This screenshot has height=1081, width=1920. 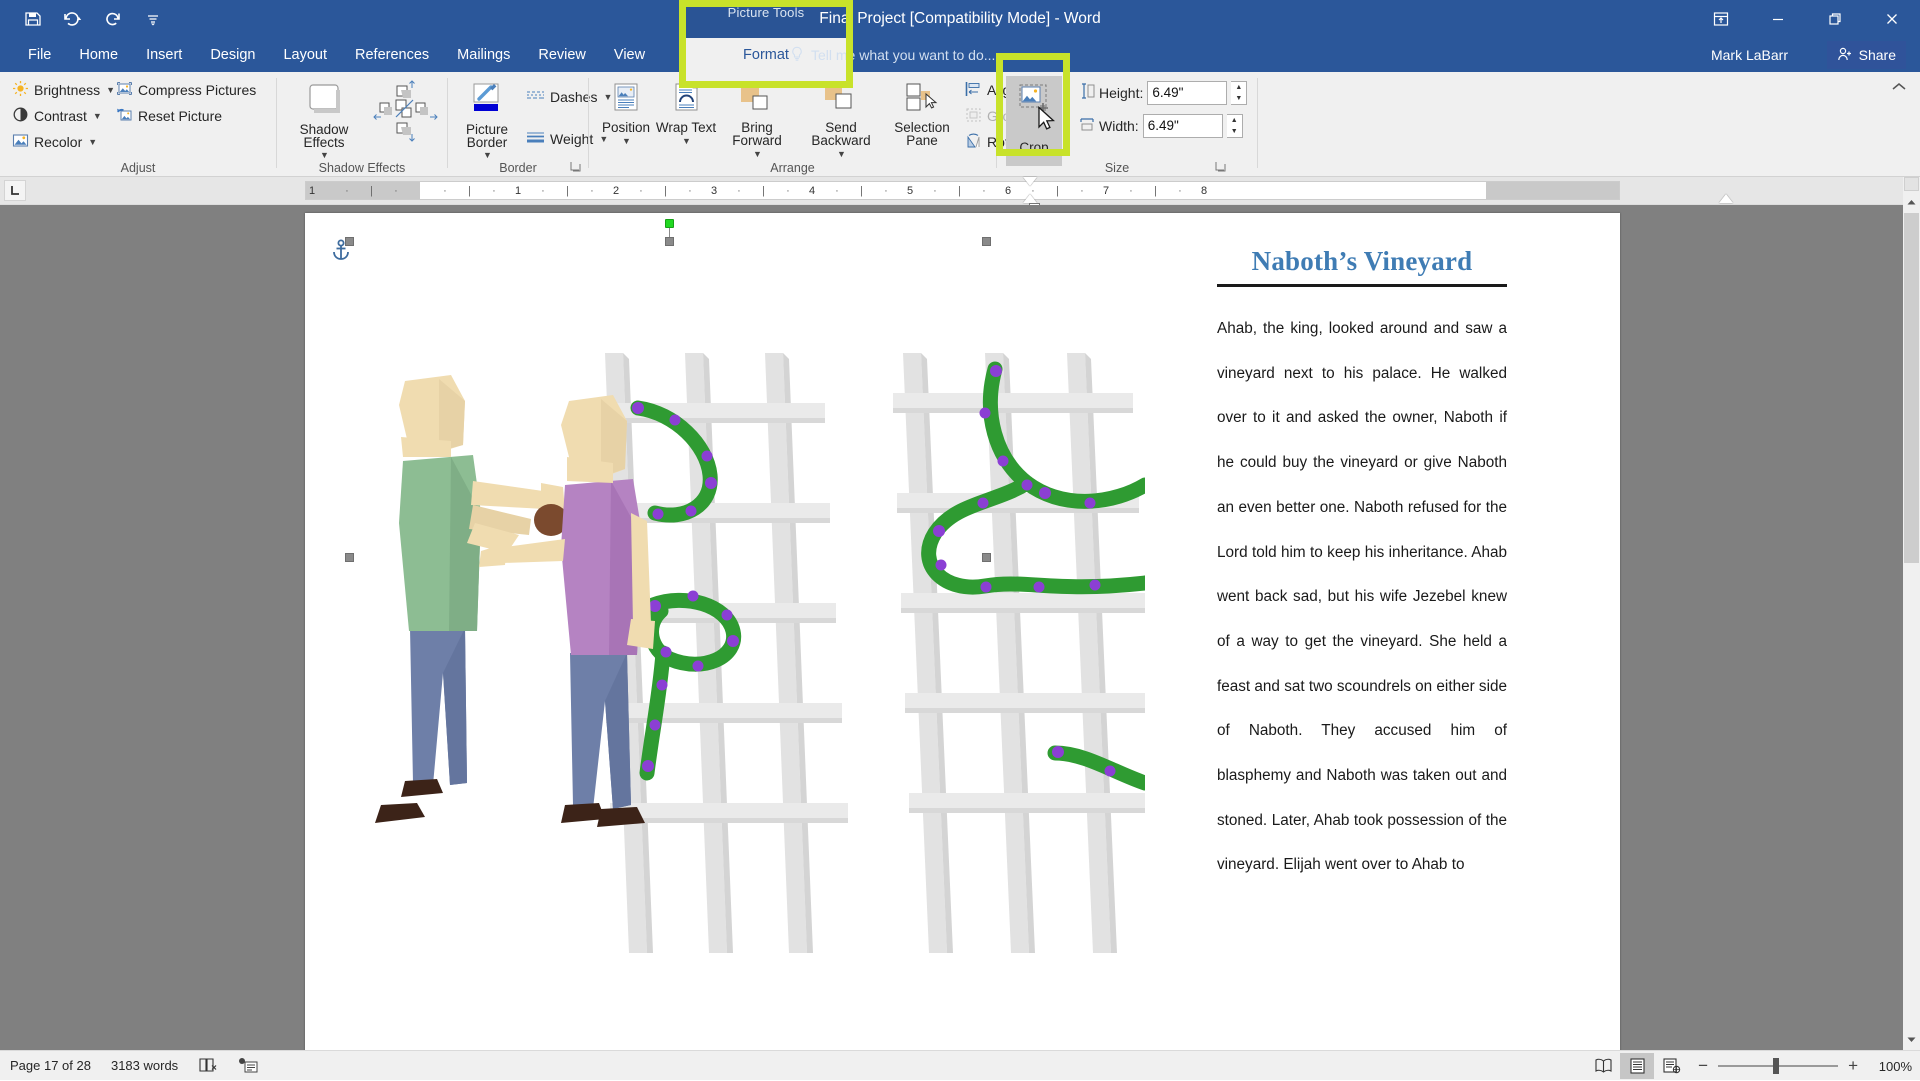 I want to click on page-indicator: Page 17 of 28, so click(x=50, y=1066).